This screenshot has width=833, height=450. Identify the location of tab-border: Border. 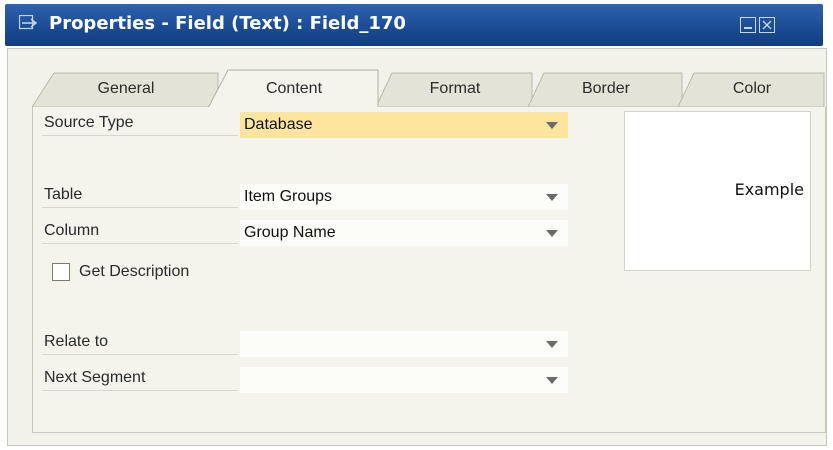
(606, 89).